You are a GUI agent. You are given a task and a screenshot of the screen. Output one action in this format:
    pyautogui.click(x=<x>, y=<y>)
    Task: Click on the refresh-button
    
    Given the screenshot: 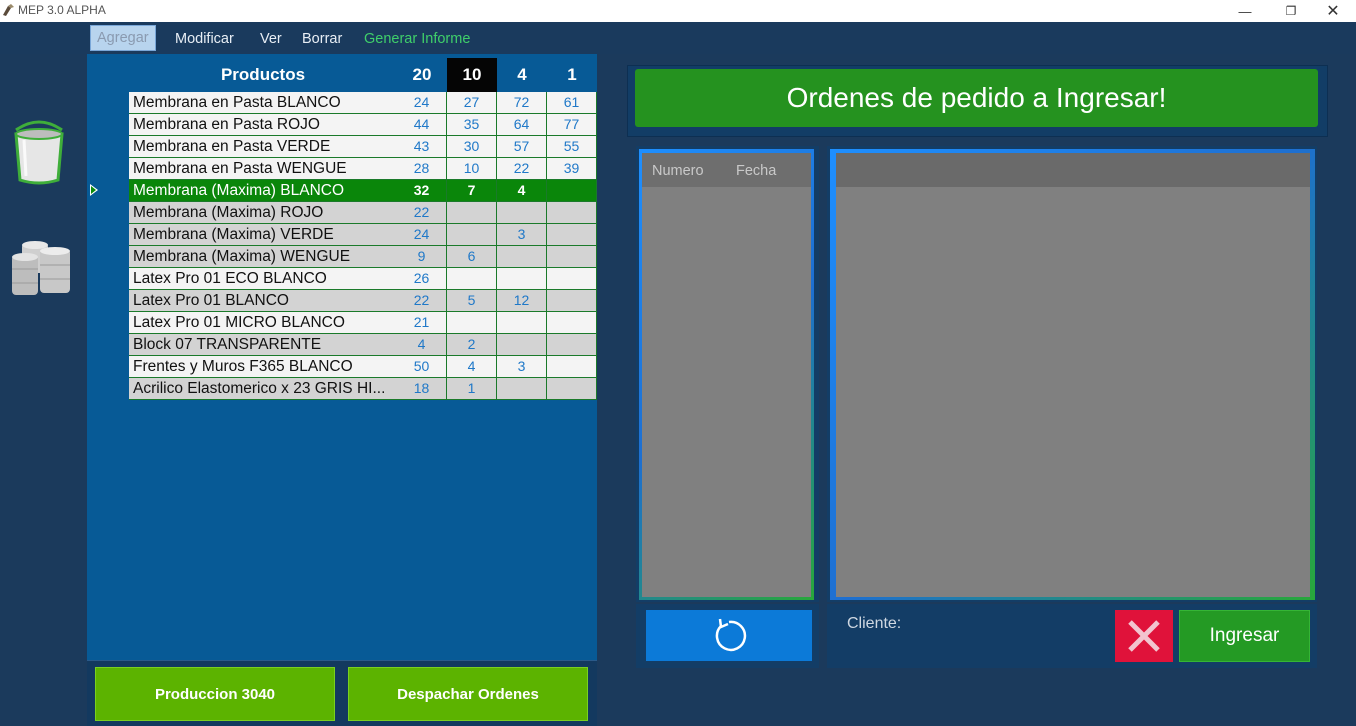 What is the action you would take?
    pyautogui.click(x=729, y=635)
    